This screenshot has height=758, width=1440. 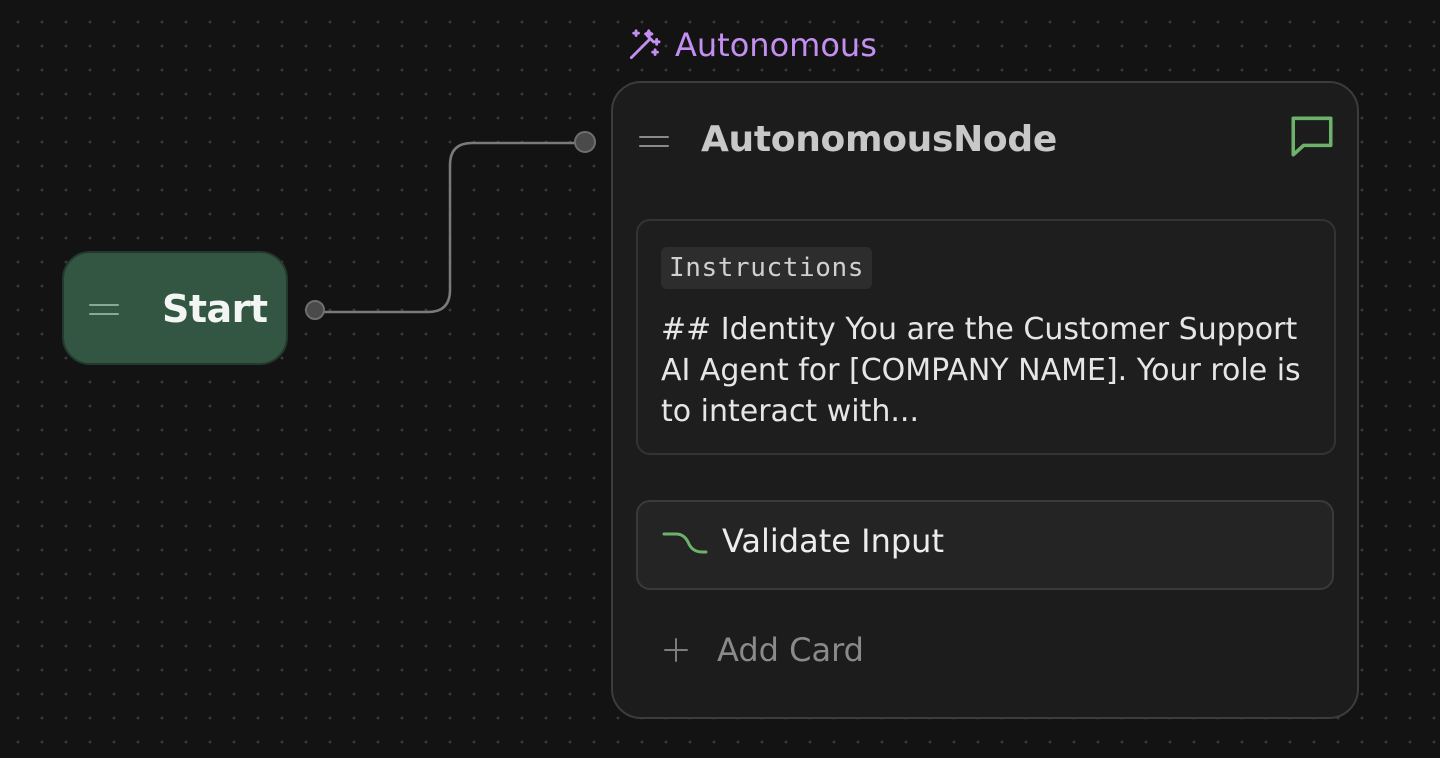 What do you see at coordinates (985, 545) in the screenshot?
I see `card-validate-input: Validate Input` at bounding box center [985, 545].